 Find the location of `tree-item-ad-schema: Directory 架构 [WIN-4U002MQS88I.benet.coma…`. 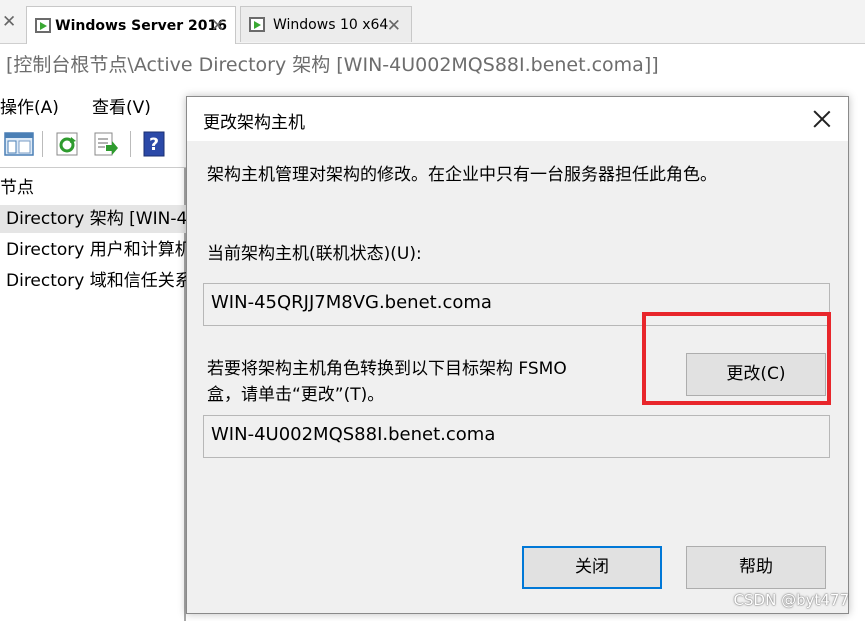

tree-item-ad-schema: Directory 架构 [WIN-4U002MQS88I.benet.coma… is located at coordinates (93, 219).